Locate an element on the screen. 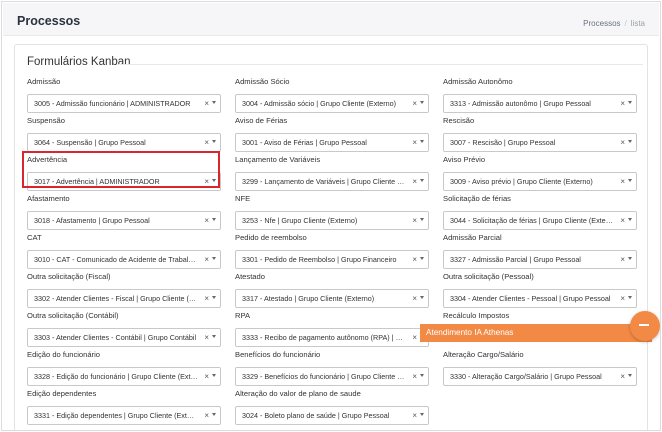 This screenshot has width=662, height=432. field-label: Admissão is located at coordinates (44, 81).